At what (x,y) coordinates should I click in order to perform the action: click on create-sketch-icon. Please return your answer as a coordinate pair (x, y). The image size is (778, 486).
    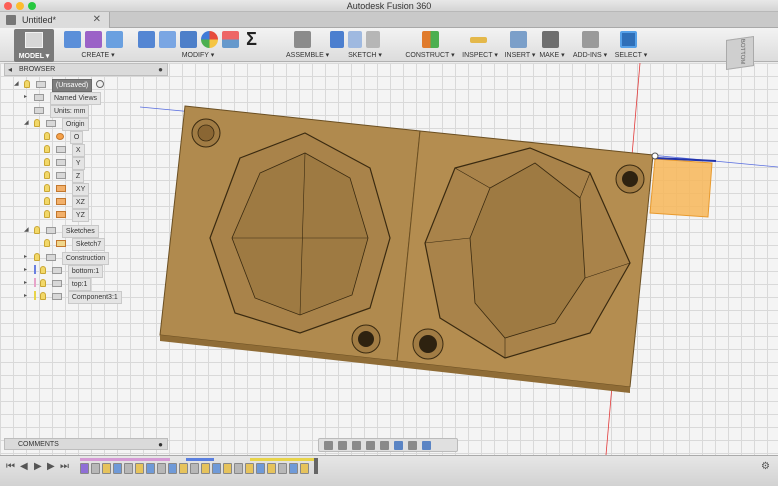
    Looking at the image, I should click on (337, 39).